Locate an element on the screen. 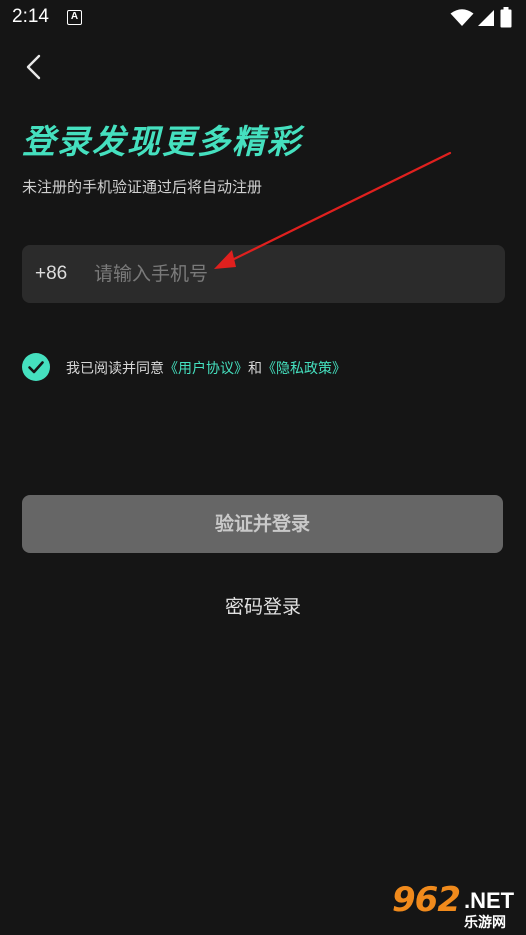 This screenshot has width=526, height=935. password-login-label: 密码登录 is located at coordinates (262, 607).